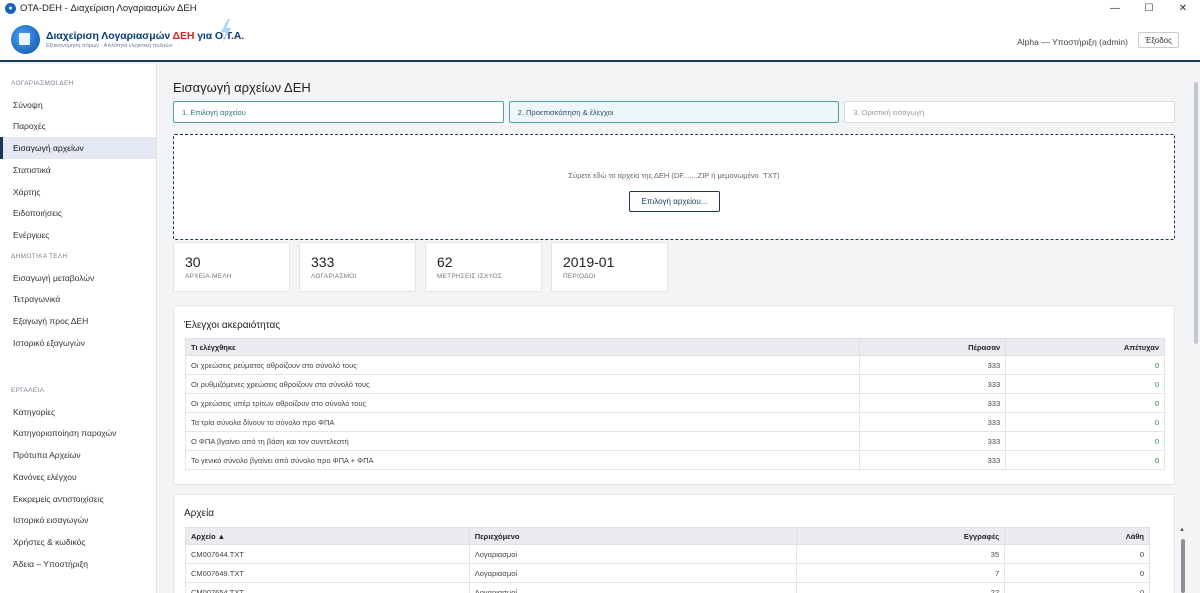  I want to click on sidebar-item: Ιστορικό εξαγωγών, so click(78, 343).